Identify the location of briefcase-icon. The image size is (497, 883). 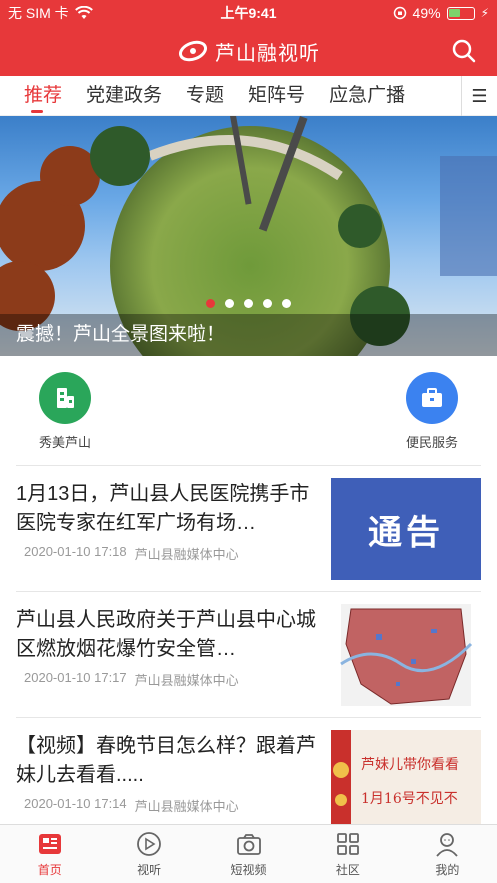
(432, 397).